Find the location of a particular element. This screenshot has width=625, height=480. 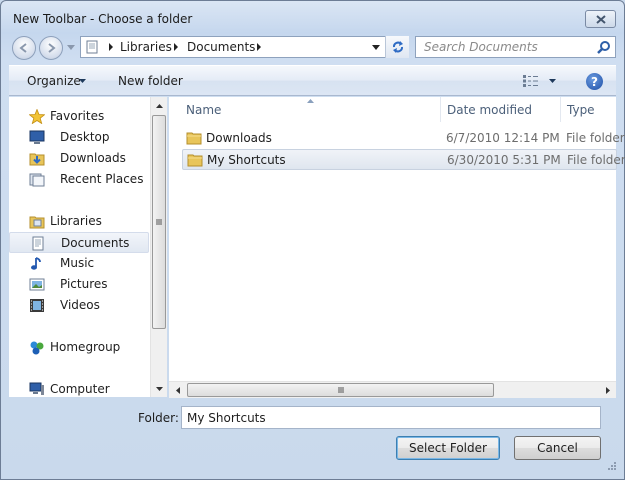

search-box: Search Documents is located at coordinates (515, 47).